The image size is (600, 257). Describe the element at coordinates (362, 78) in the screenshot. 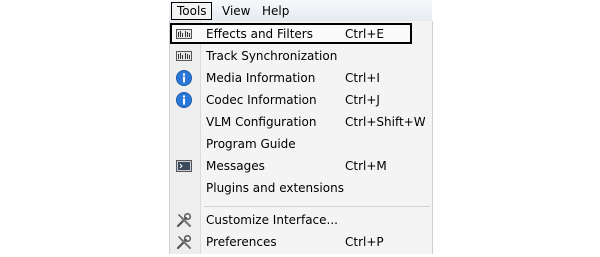

I see `menu-item-shortcut: Ctrl+I` at that location.